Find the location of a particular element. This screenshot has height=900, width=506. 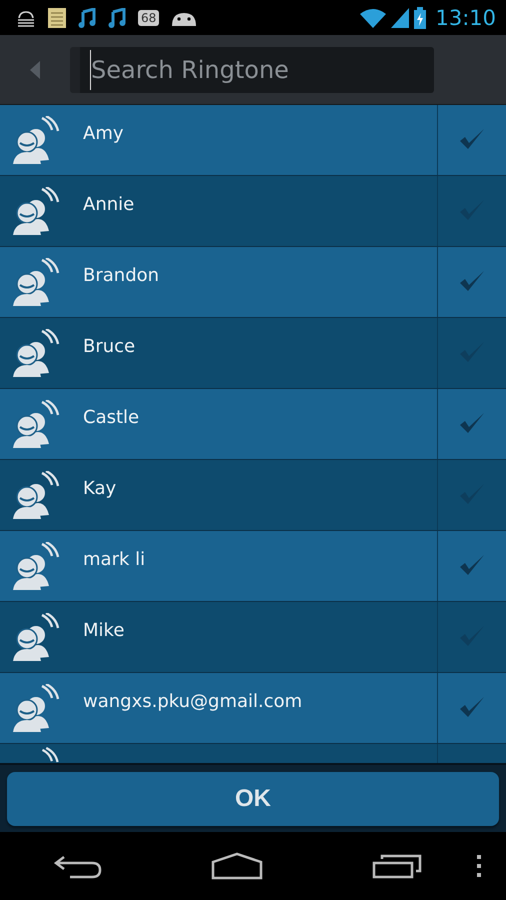

ok-button: OK is located at coordinates (253, 799).